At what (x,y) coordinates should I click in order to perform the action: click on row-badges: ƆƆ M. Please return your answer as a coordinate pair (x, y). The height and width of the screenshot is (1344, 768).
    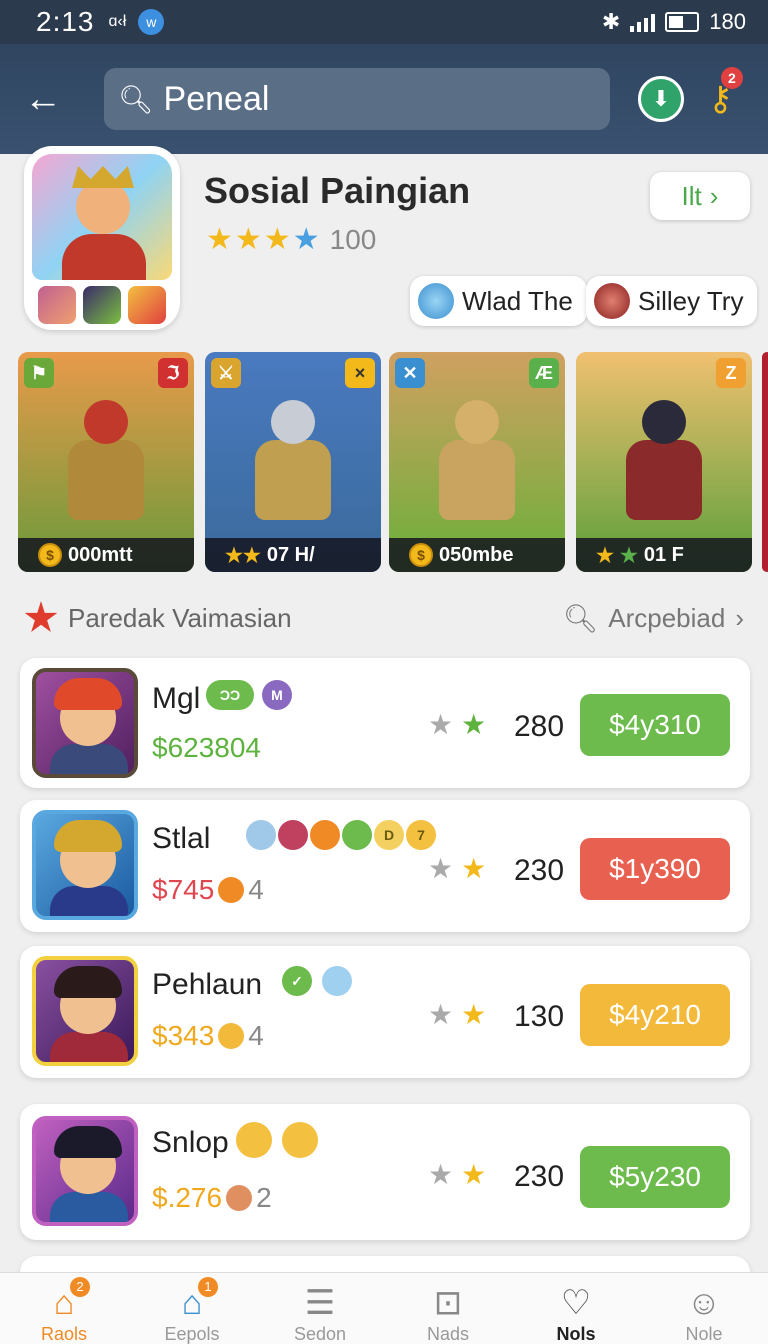
    Looking at the image, I should click on (249, 695).